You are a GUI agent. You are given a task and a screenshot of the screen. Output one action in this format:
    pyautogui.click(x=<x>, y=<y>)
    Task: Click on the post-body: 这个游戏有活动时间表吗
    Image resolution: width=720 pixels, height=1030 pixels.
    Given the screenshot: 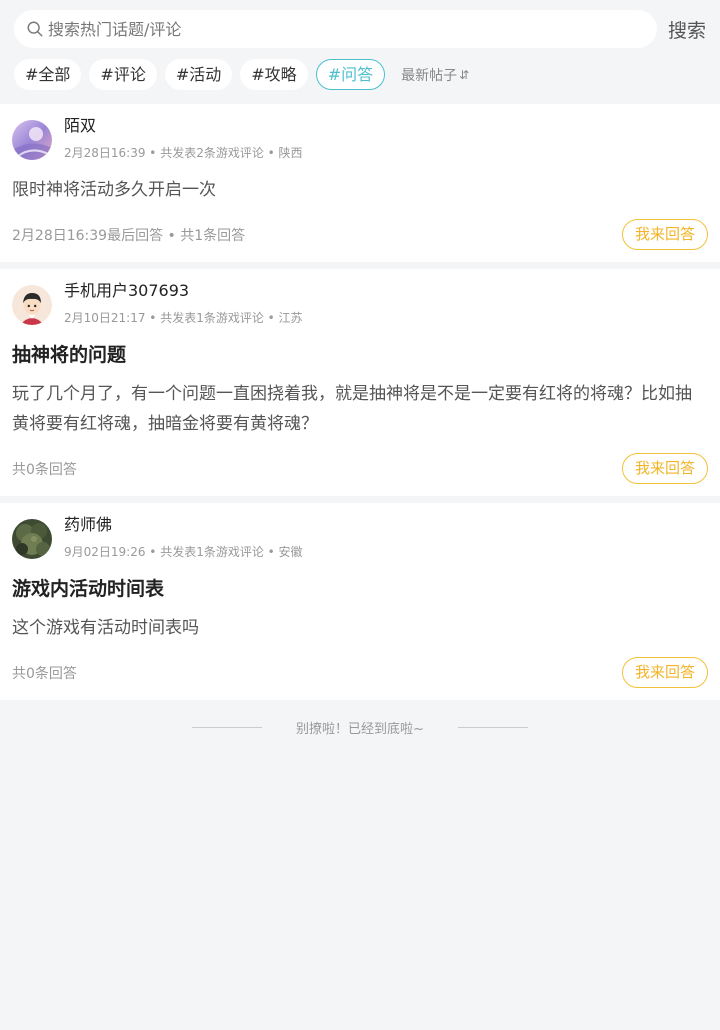 What is the action you would take?
    pyautogui.click(x=105, y=628)
    